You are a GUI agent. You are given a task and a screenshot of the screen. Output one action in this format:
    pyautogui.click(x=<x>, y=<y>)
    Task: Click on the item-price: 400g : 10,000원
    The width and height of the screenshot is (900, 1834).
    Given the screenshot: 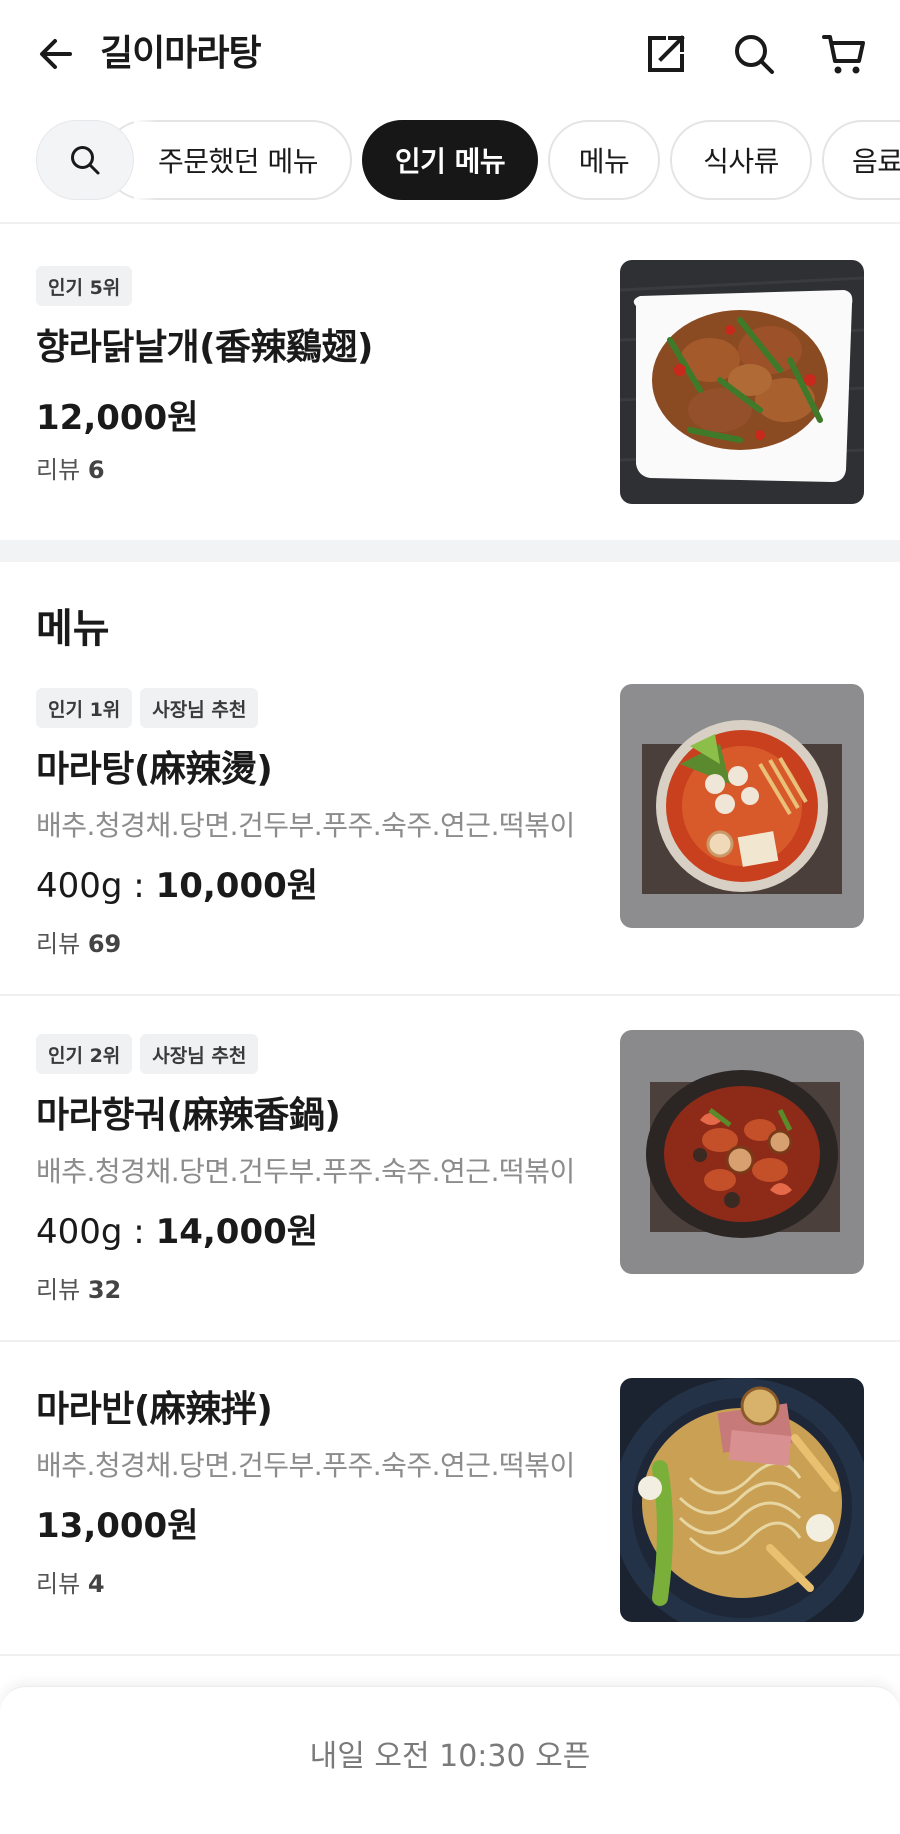 What is the action you would take?
    pyautogui.click(x=177, y=886)
    